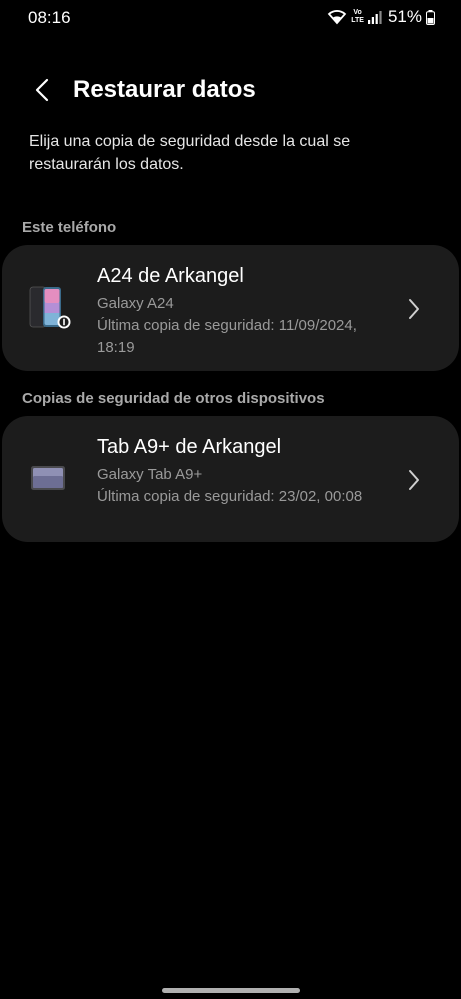 The width and height of the screenshot is (461, 999). Describe the element at coordinates (189, 447) in the screenshot. I see `device-name: Tab A9+ de Arkangel` at that location.